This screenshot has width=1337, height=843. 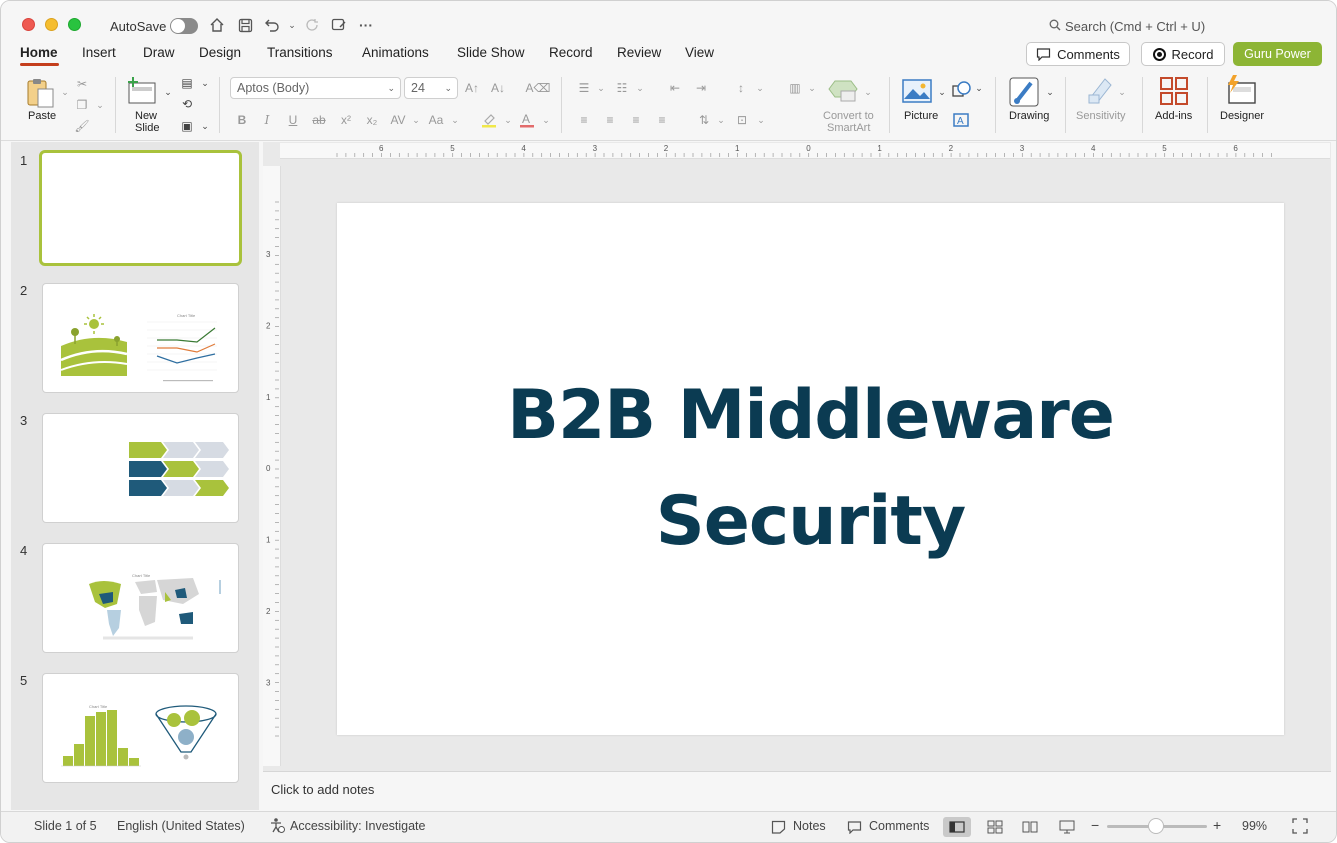 I want to click on notes-toggle: Notes, so click(x=809, y=826).